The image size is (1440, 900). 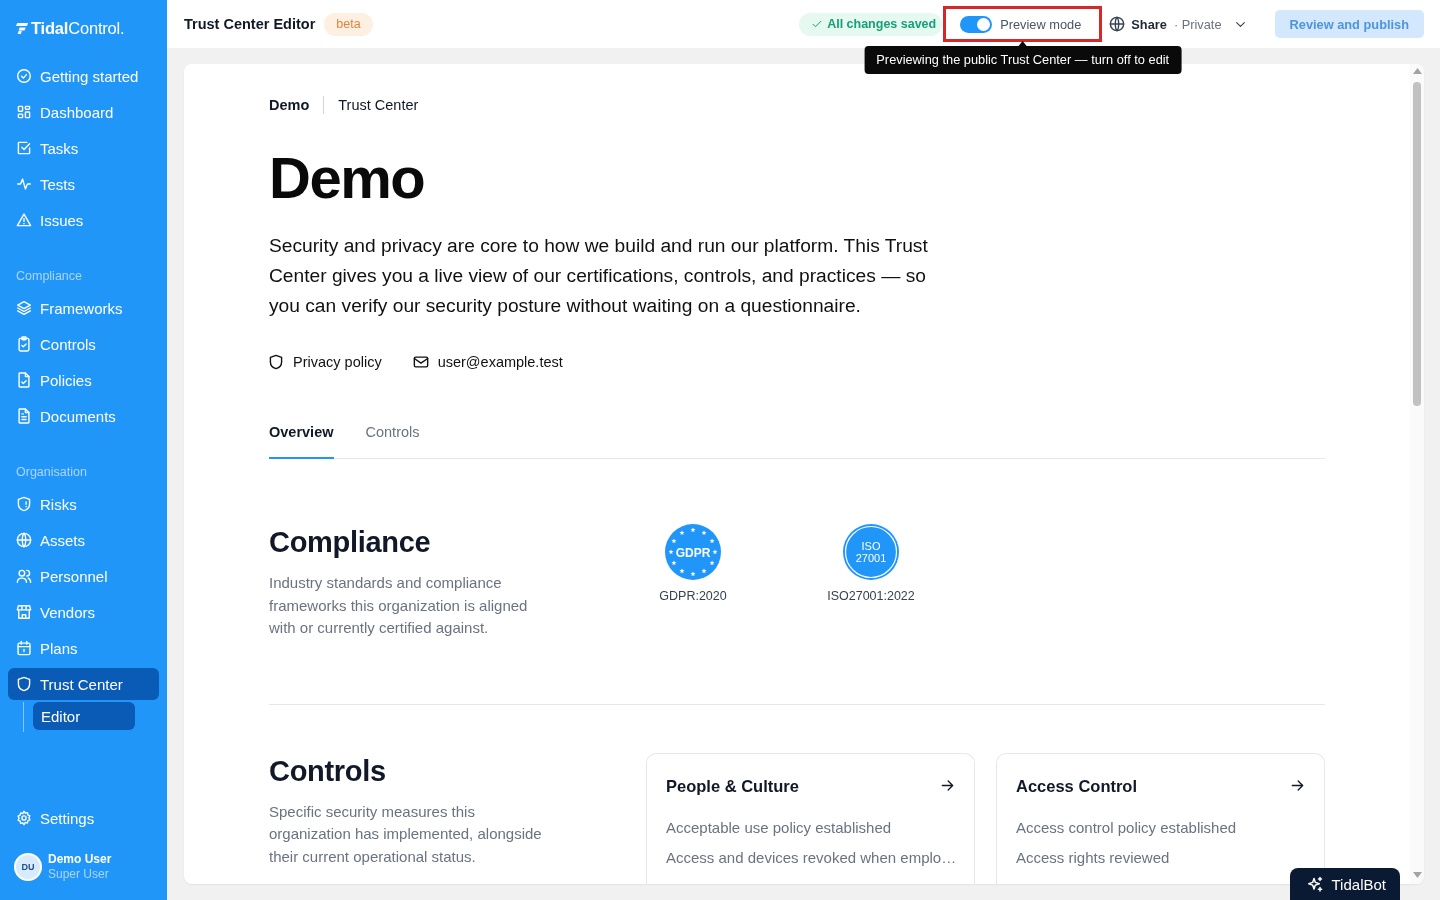 I want to click on user-role: Super User, so click(x=79, y=874).